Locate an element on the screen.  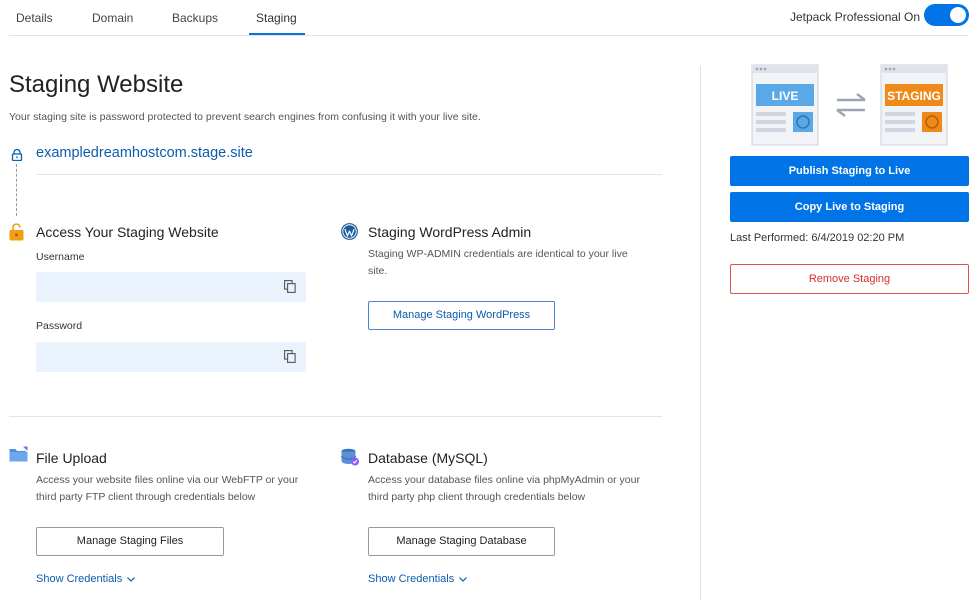
manage-staging-database-button: Manage Staging Database is located at coordinates (461, 541).